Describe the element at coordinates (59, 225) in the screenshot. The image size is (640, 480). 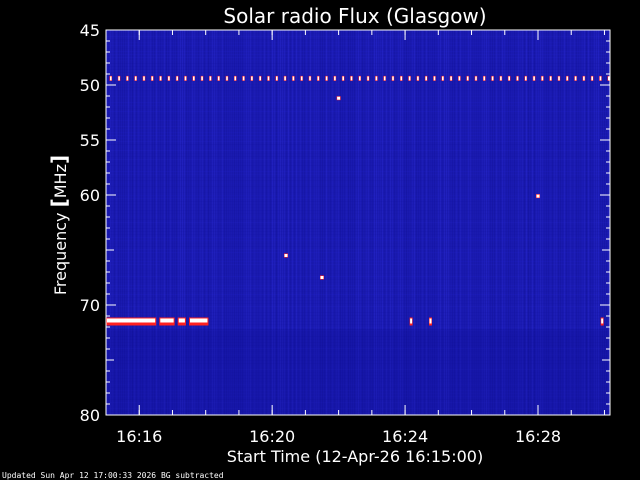
I see `y-axis-label: Frequency [MHz]` at that location.